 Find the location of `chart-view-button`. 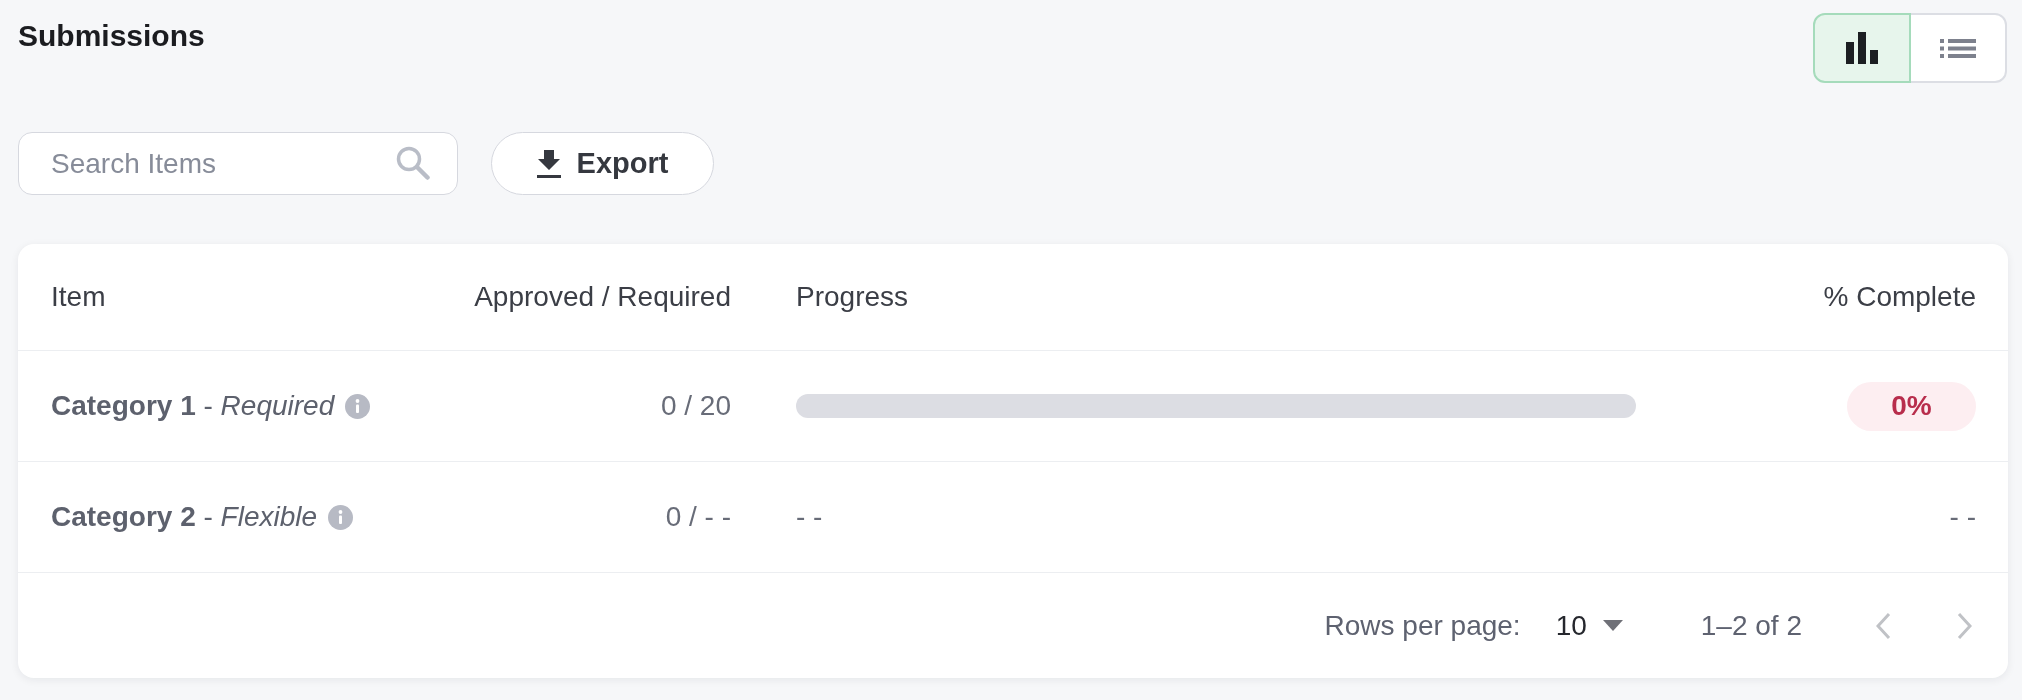

chart-view-button is located at coordinates (1862, 48).